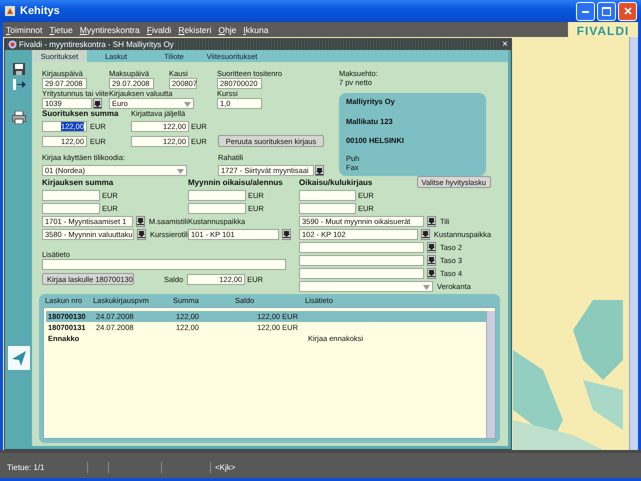  What do you see at coordinates (505, 45) in the screenshot?
I see `close-button: ×` at bounding box center [505, 45].